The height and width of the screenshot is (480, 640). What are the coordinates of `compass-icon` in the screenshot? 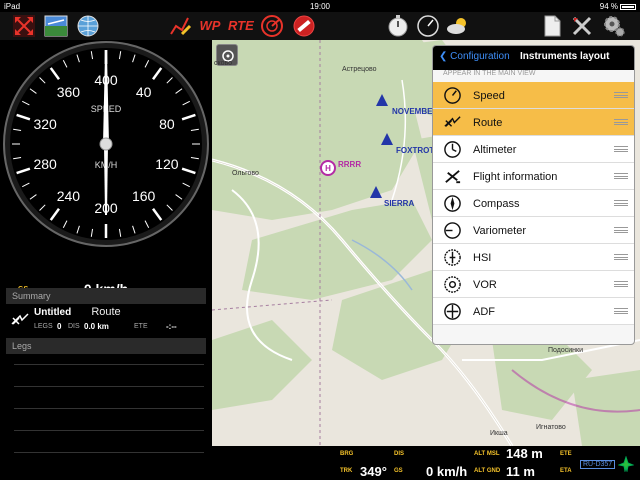 It's located at (452, 203).